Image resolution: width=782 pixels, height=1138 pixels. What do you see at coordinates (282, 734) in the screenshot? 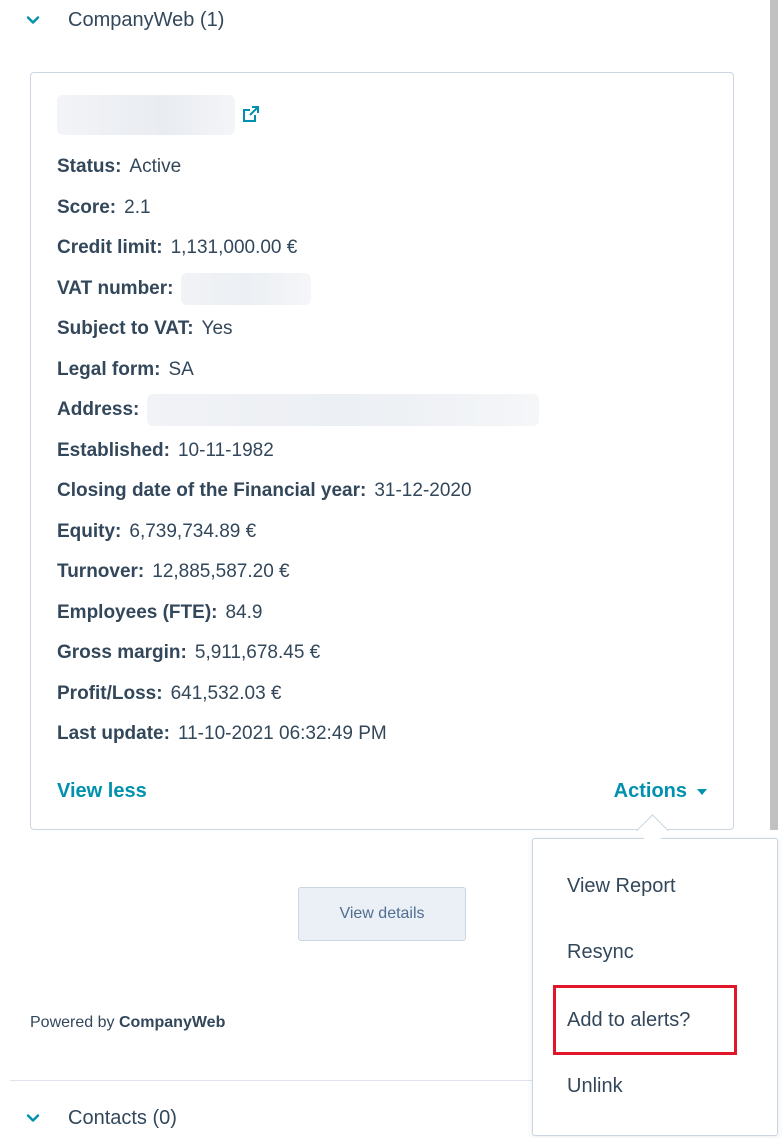
I see `field-value: 11-10-2021 06:32:49 PM` at bounding box center [282, 734].